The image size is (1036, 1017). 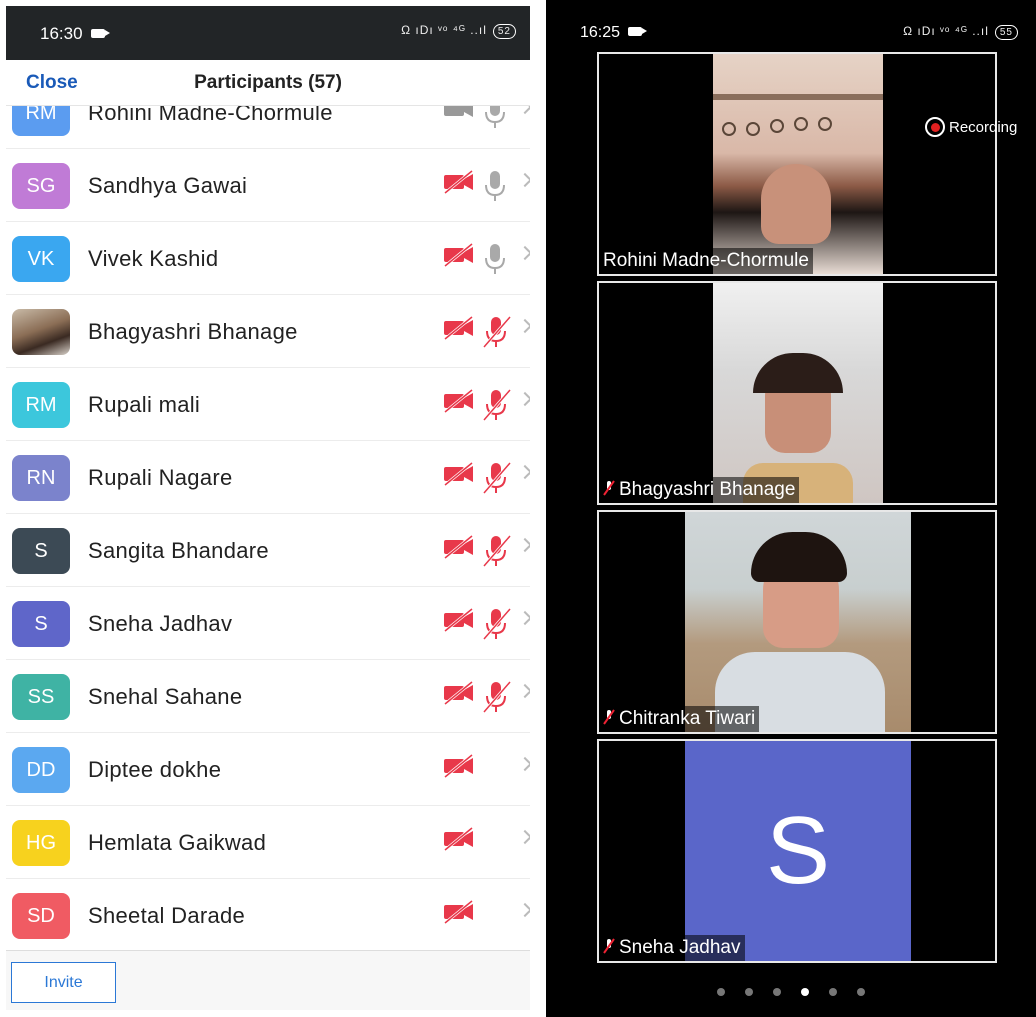 I want to click on participant-name: Diptee dokhe, so click(x=155, y=769).